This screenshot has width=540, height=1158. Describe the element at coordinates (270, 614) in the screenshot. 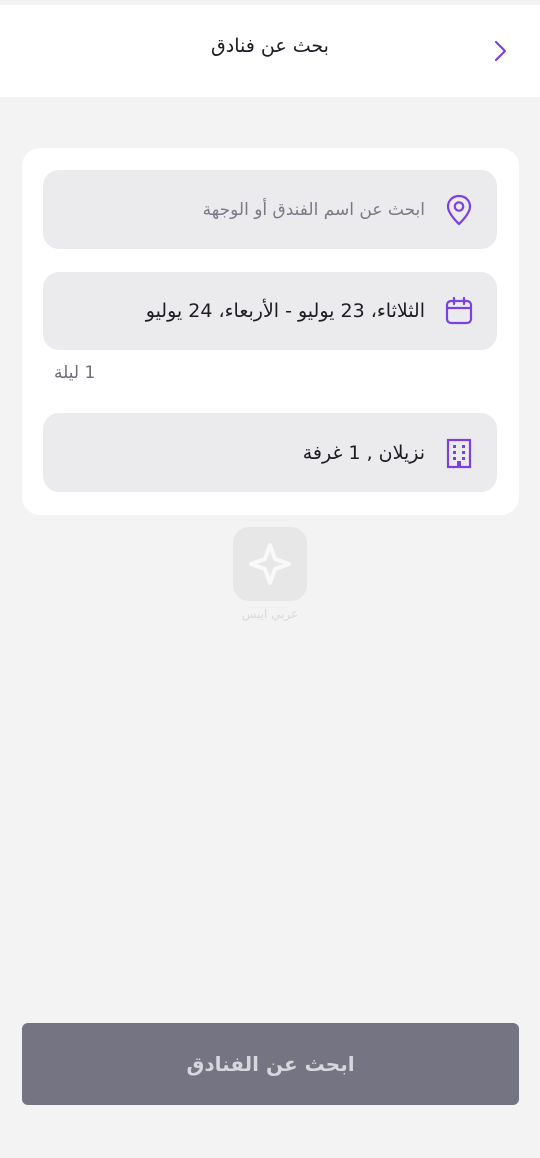

I see `watermark-text: عربي ايبس` at that location.